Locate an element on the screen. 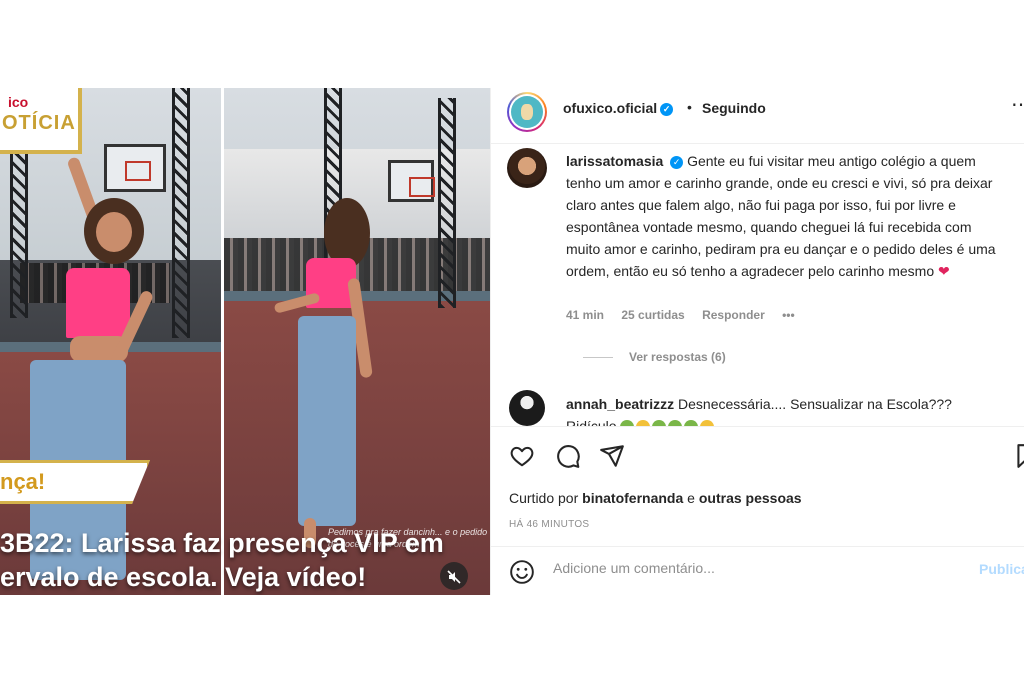 The width and height of the screenshot is (1024, 683). tag-ribbon: nça! is located at coordinates (75, 482).